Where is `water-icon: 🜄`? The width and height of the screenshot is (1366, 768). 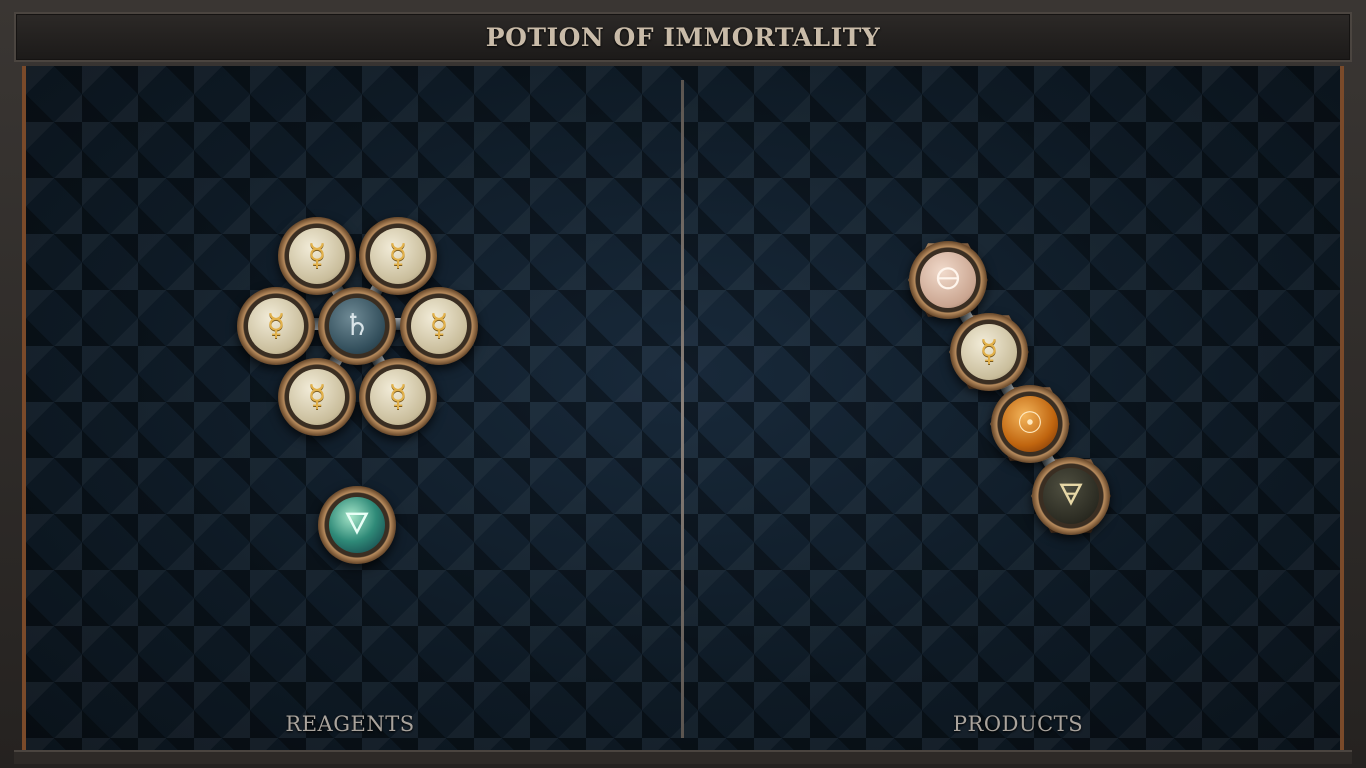 water-icon: 🜄 is located at coordinates (357, 525).